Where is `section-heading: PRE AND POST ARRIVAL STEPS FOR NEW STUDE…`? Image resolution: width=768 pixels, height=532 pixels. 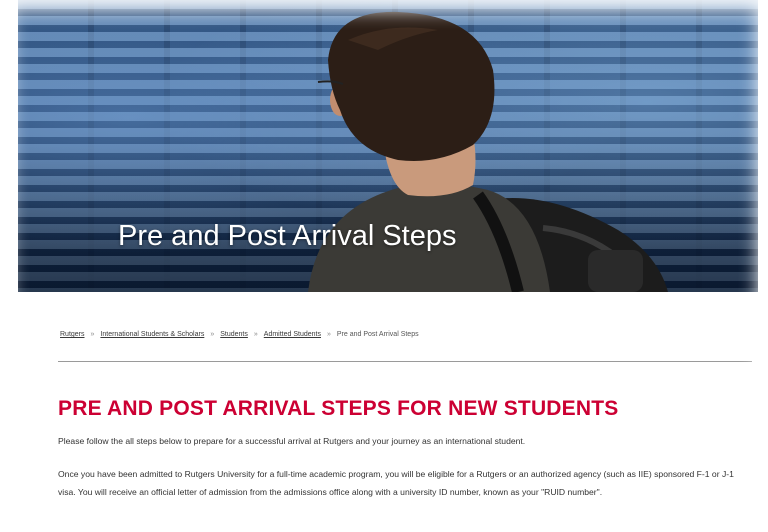
section-heading: PRE AND POST ARRIVAL STEPS FOR NEW STUDE… is located at coordinates (338, 408).